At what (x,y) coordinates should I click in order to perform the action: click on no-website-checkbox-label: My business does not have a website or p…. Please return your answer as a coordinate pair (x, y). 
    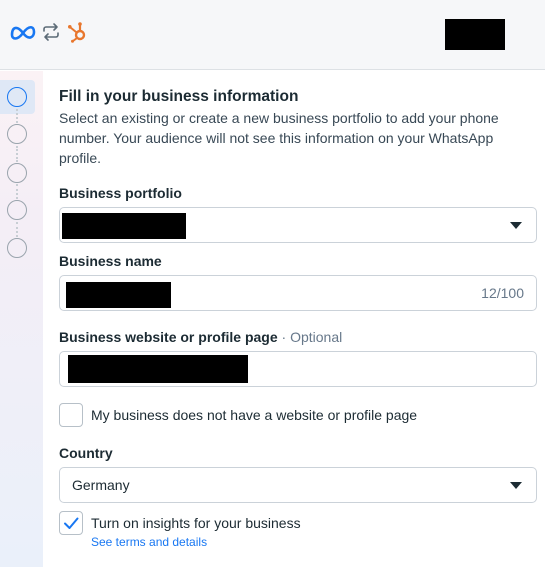
    Looking at the image, I should click on (254, 415).